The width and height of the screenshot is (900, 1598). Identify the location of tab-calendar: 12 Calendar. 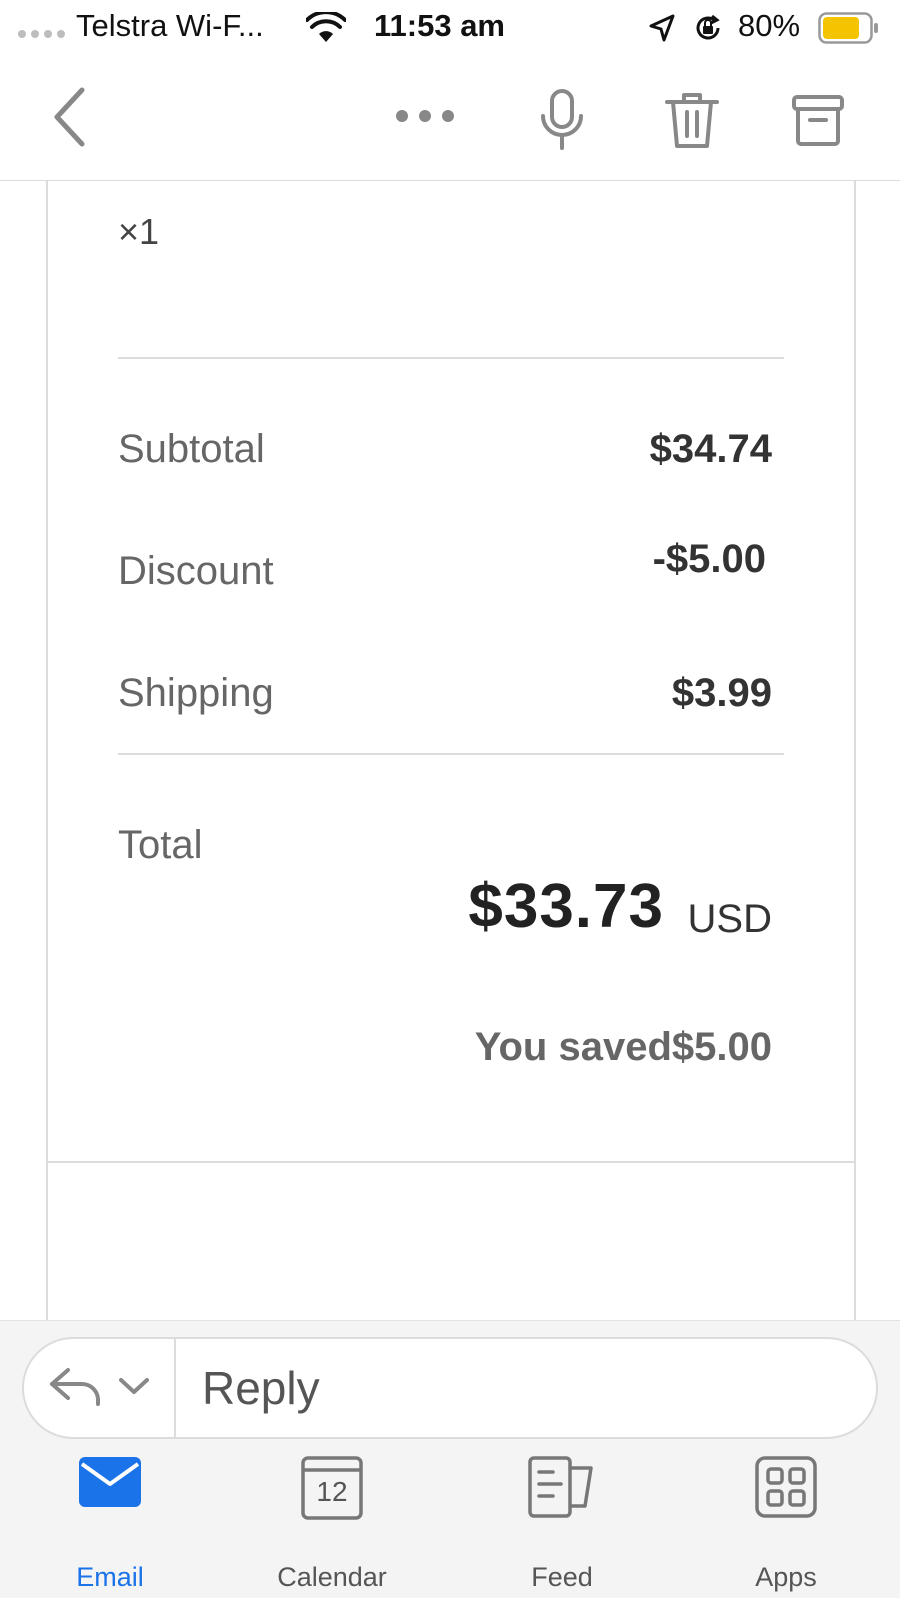
(332, 1519).